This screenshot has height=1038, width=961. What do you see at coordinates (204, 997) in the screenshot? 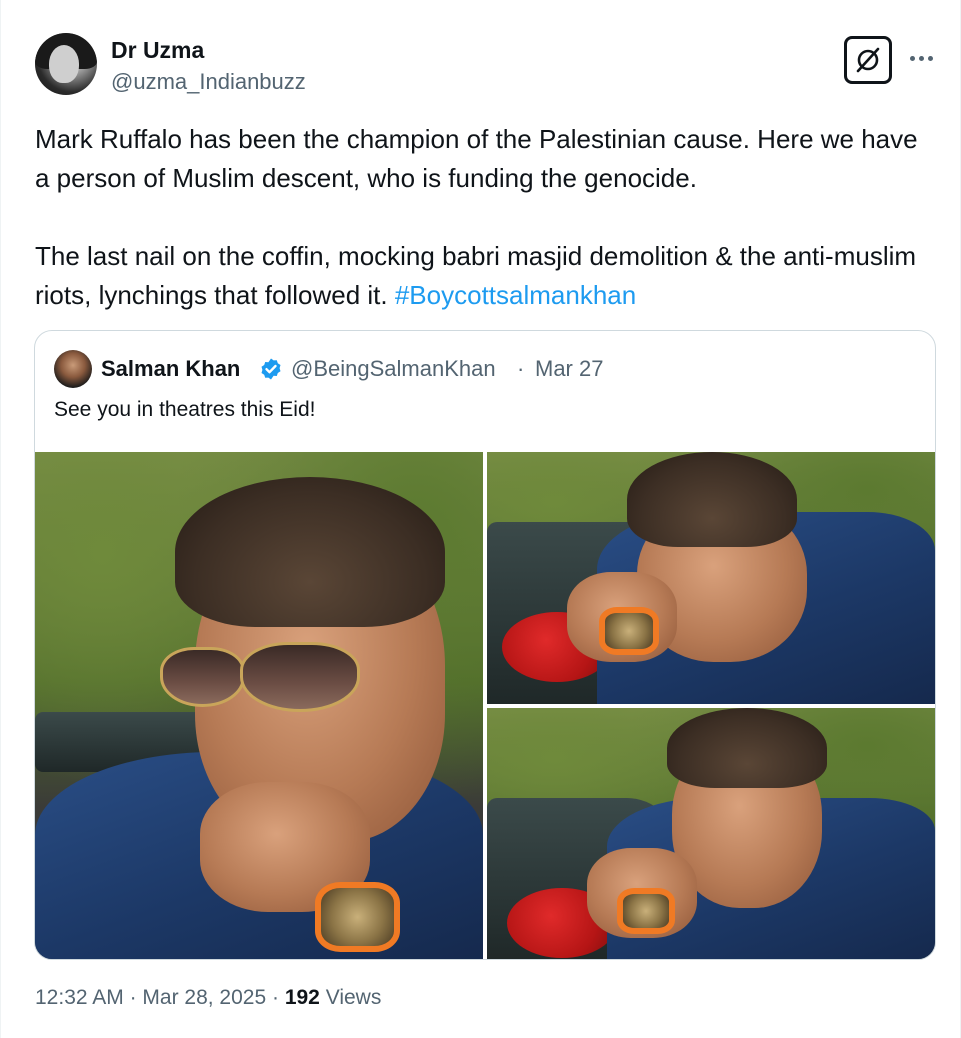
I see `tweet-date: Mar 28, 2025` at bounding box center [204, 997].